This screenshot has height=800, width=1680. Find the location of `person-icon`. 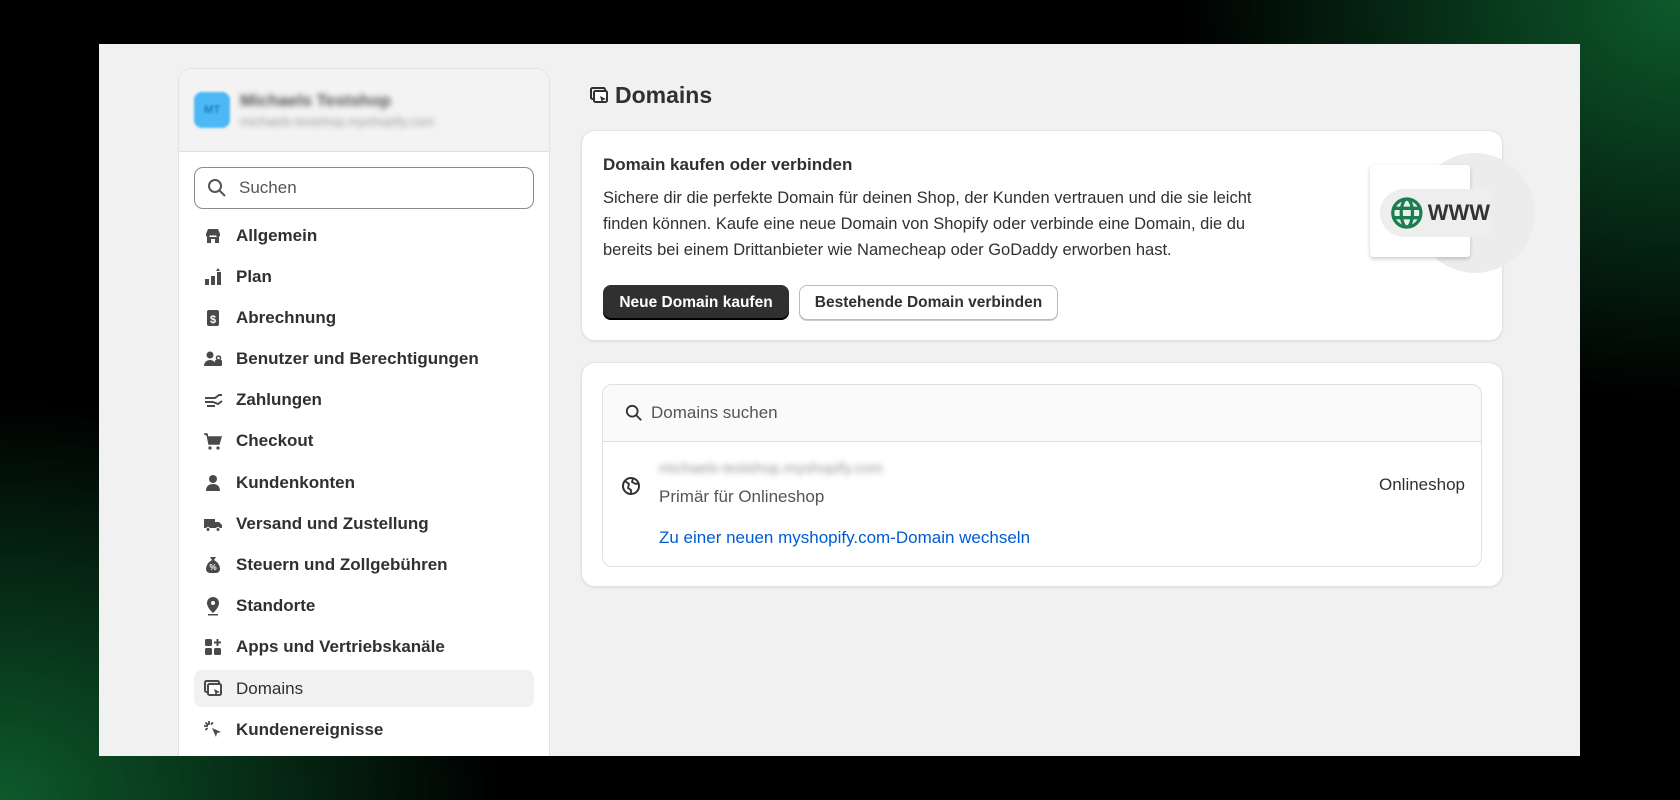

person-icon is located at coordinates (213, 483).